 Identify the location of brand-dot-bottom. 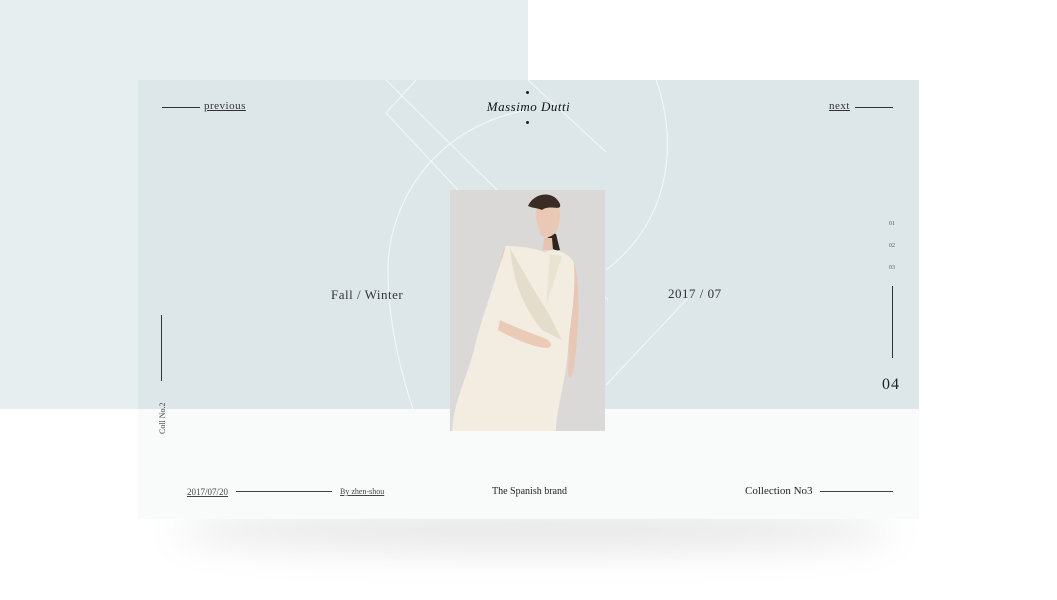
(527, 122).